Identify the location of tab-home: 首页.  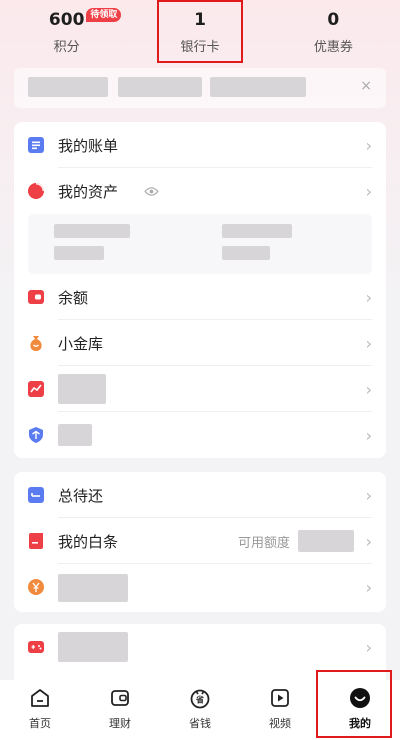
(40, 710).